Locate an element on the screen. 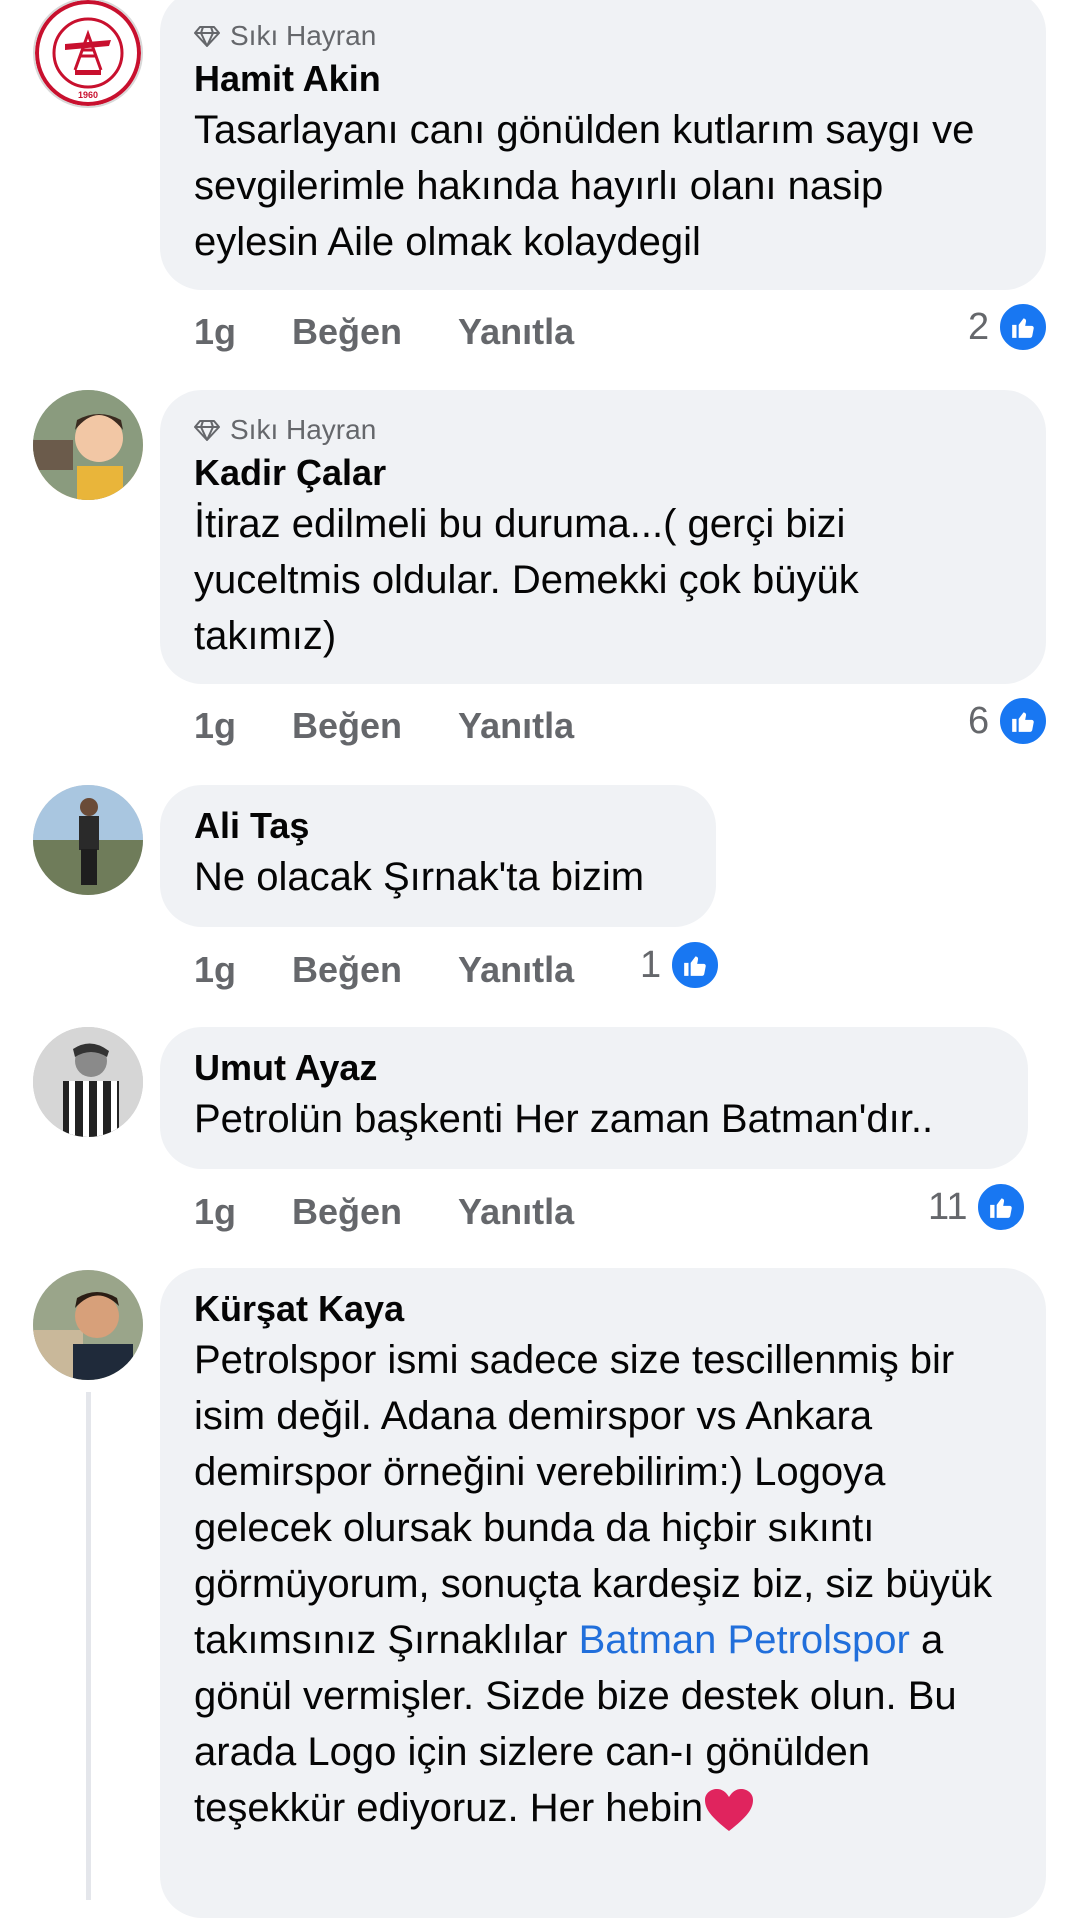 This screenshot has width=1080, height=1918. batman-petrolspor-logo: 1960 is located at coordinates (88, 53).